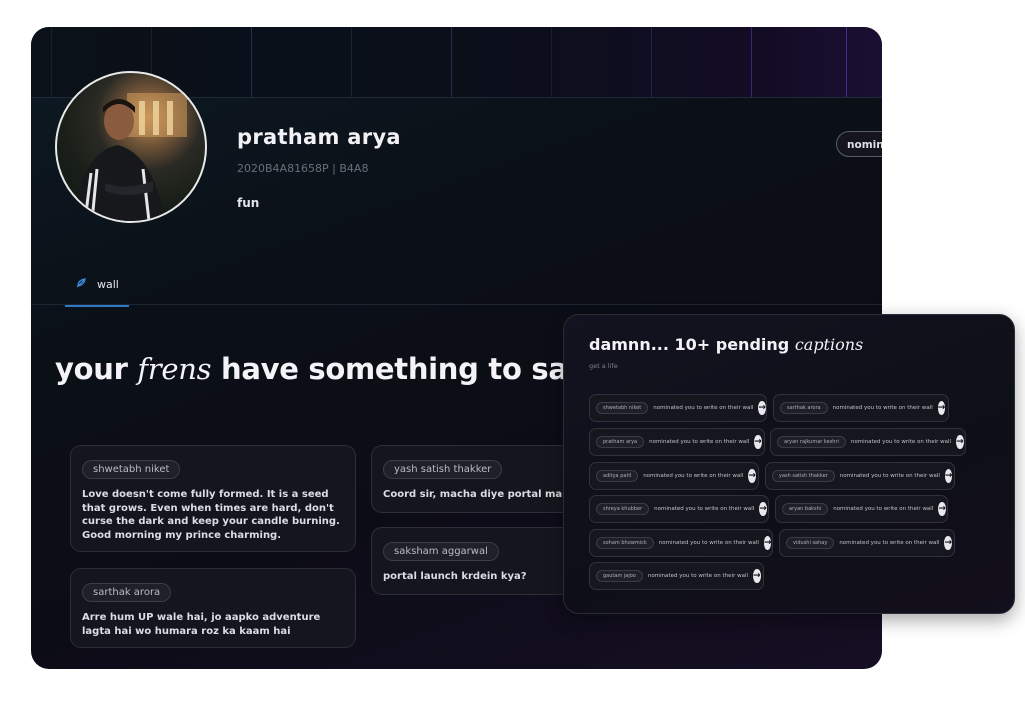  I want to click on profile-name: pratham arya, so click(319, 137).